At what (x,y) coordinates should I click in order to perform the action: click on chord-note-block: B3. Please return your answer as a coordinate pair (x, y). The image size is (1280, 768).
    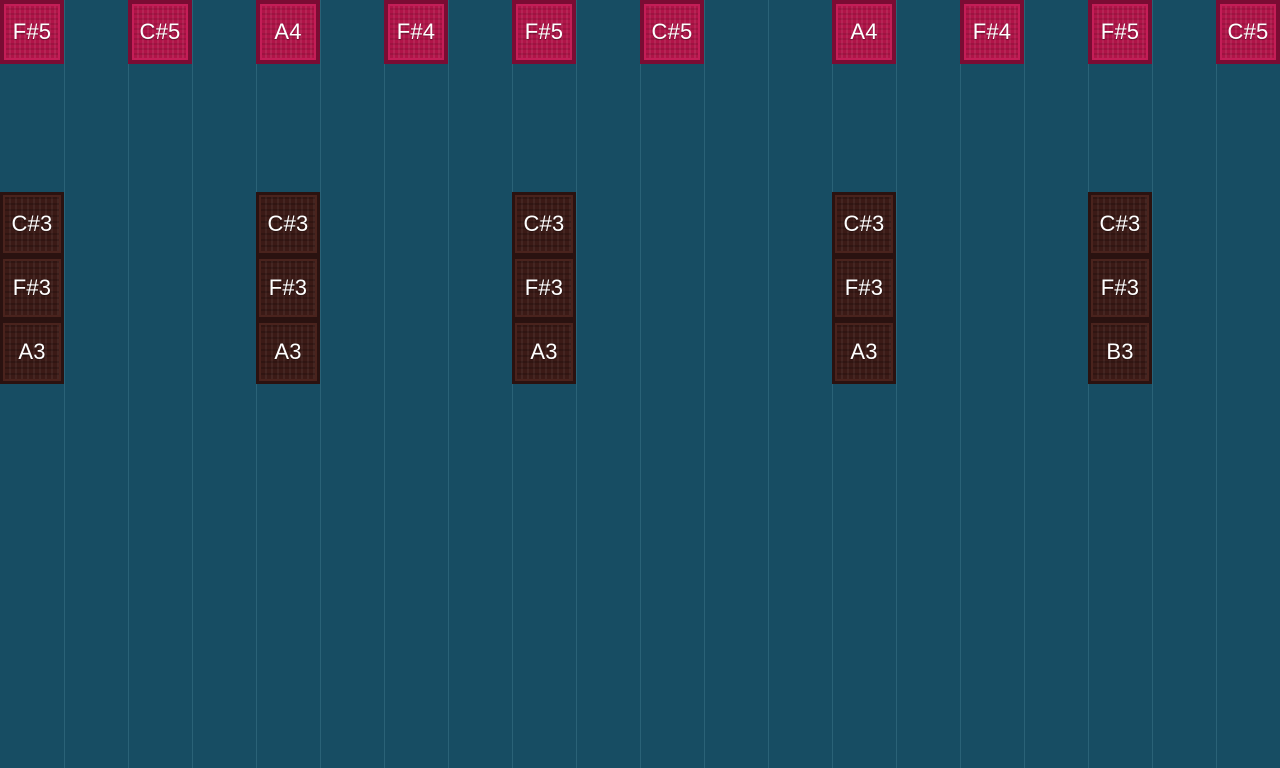
    Looking at the image, I should click on (1120, 352).